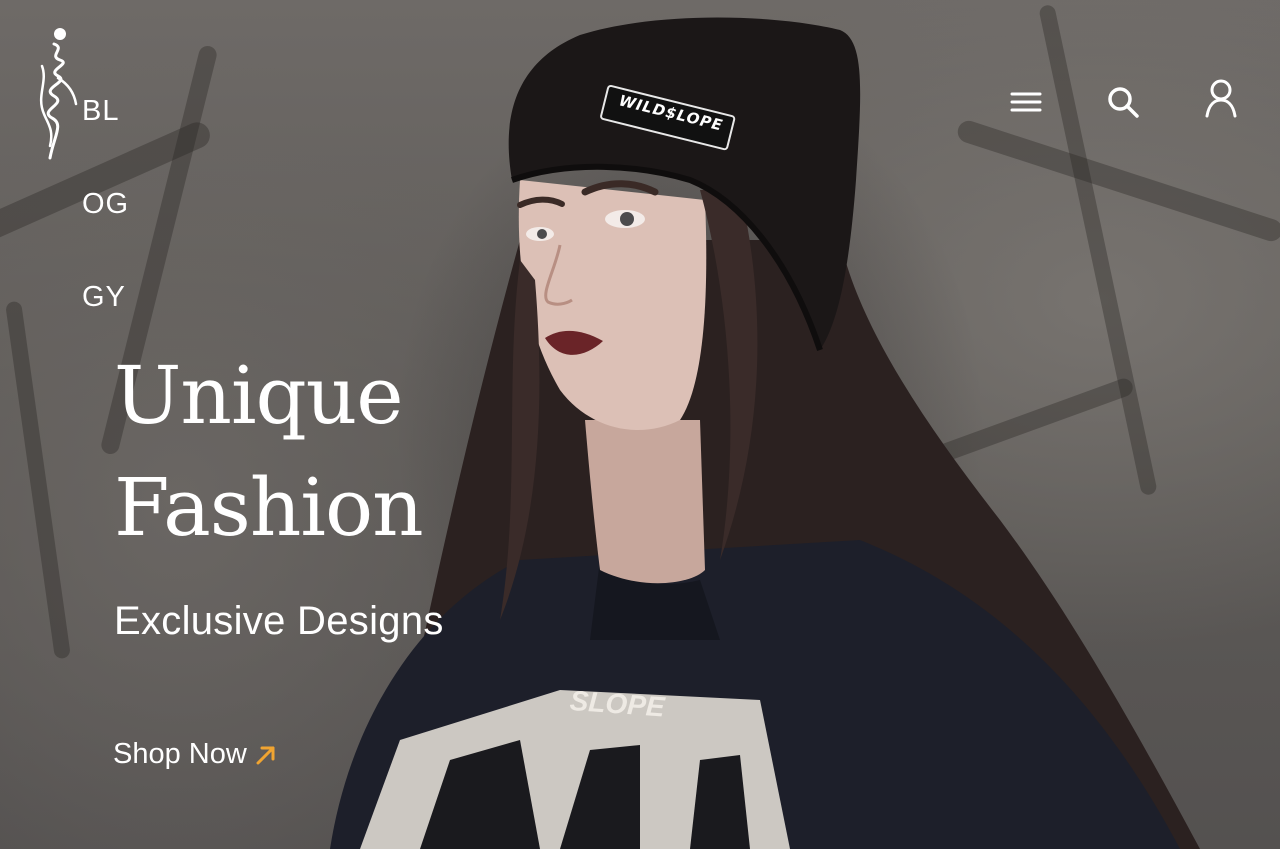 This screenshot has height=849, width=1280. What do you see at coordinates (269, 452) in the screenshot?
I see `hero-headline: Unique Fashion` at bounding box center [269, 452].